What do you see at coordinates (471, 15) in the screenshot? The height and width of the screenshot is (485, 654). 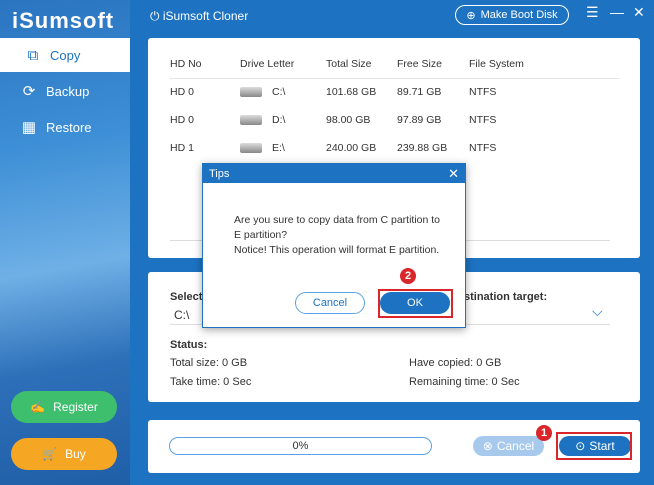 I see `boot-disk-icon: ⊕` at bounding box center [471, 15].